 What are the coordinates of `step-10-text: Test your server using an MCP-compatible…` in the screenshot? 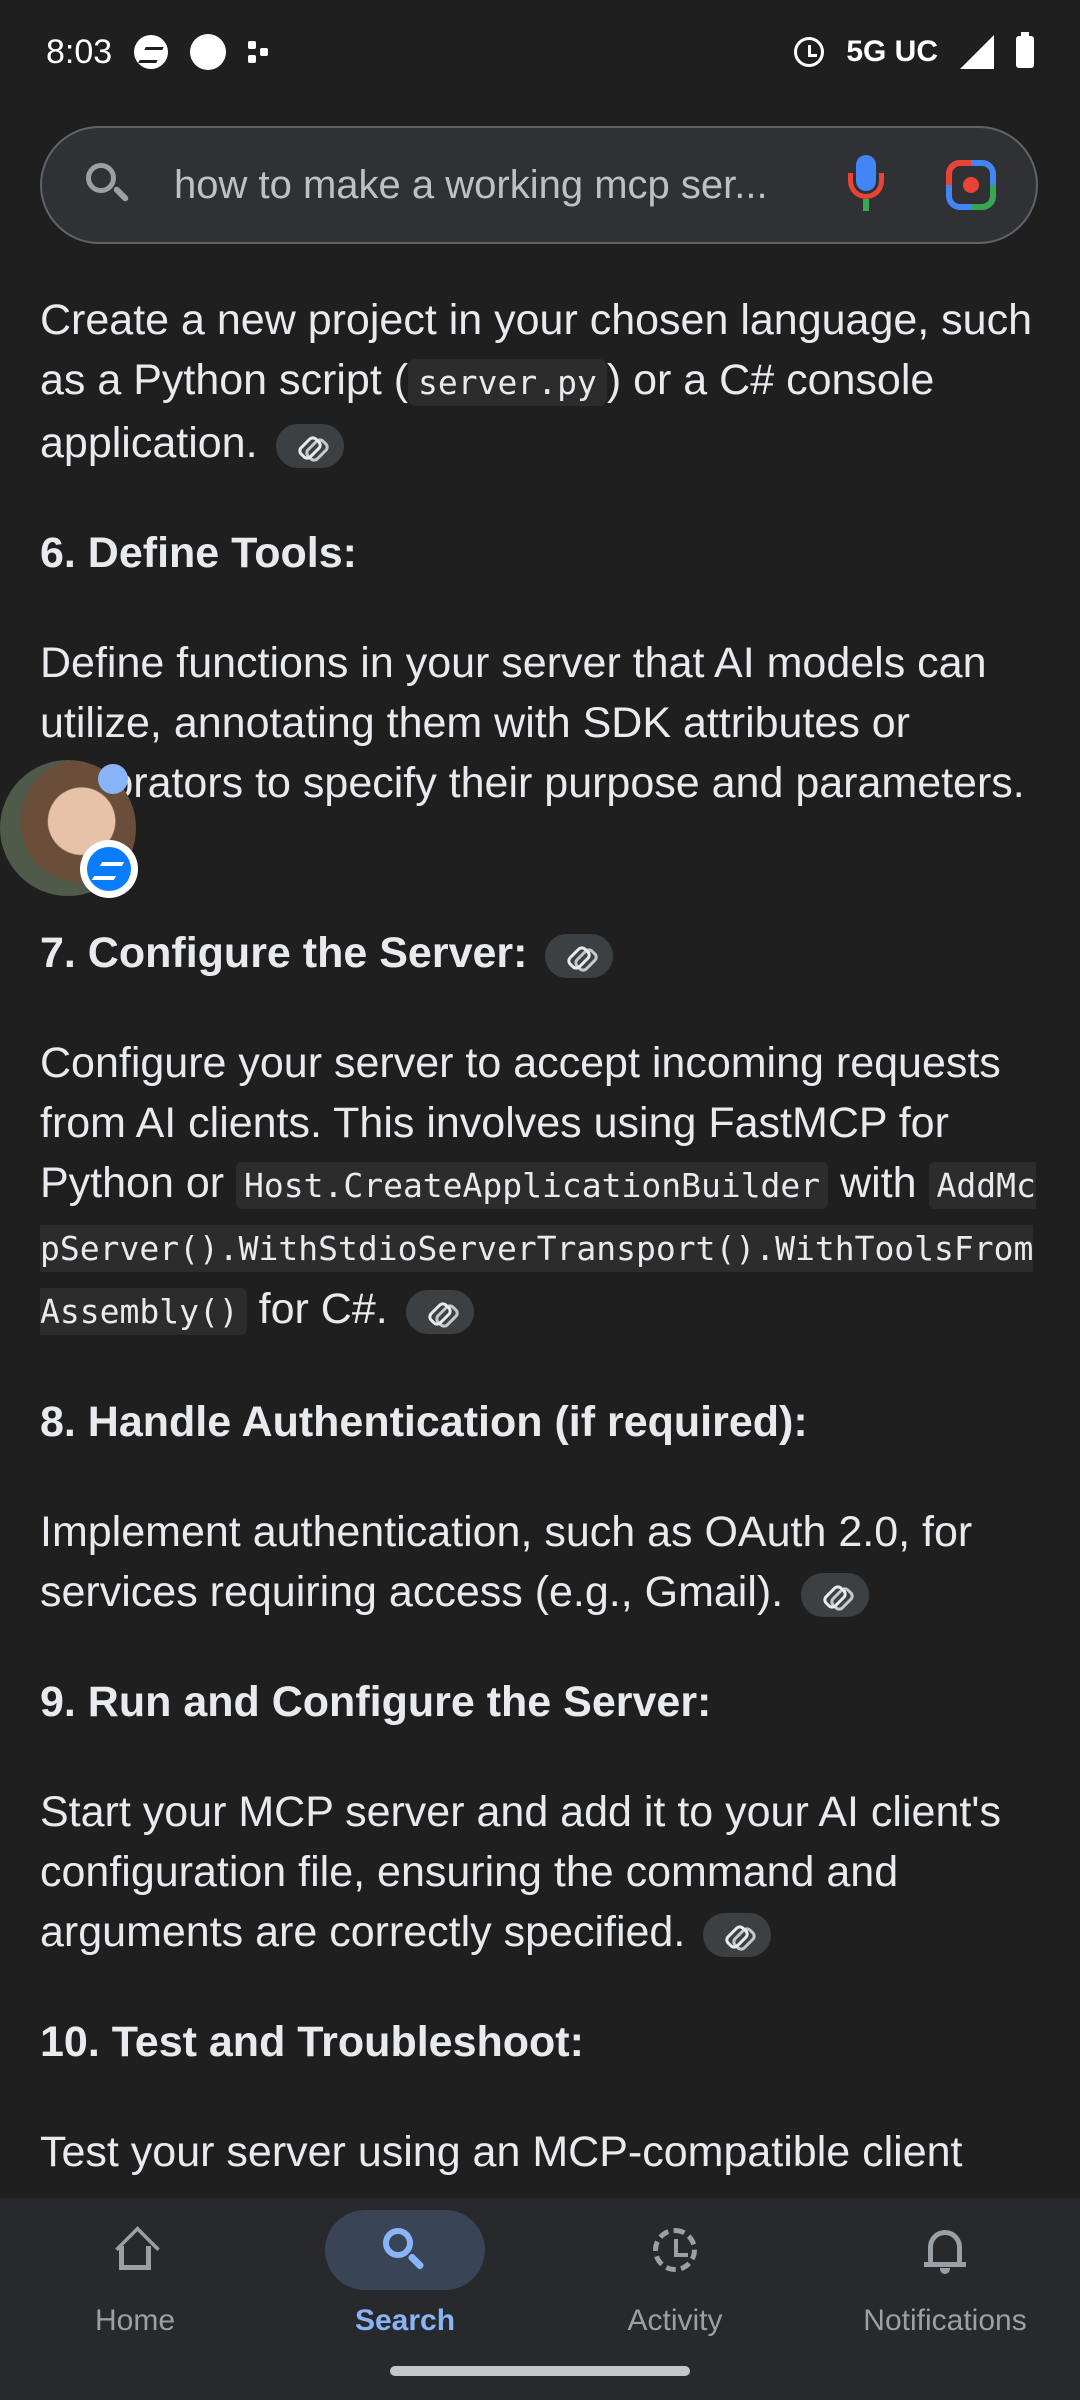 It's located at (501, 2152).